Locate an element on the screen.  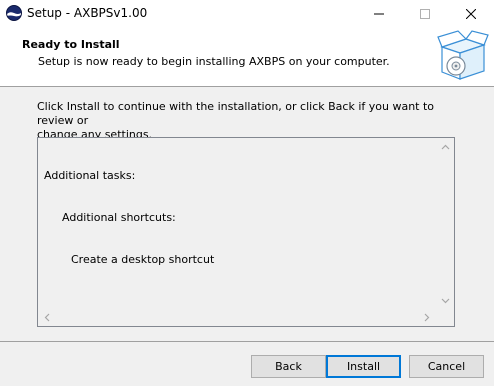
memo-line-desktop-shortcut: Create a desktop shortcut is located at coordinates (143, 259).